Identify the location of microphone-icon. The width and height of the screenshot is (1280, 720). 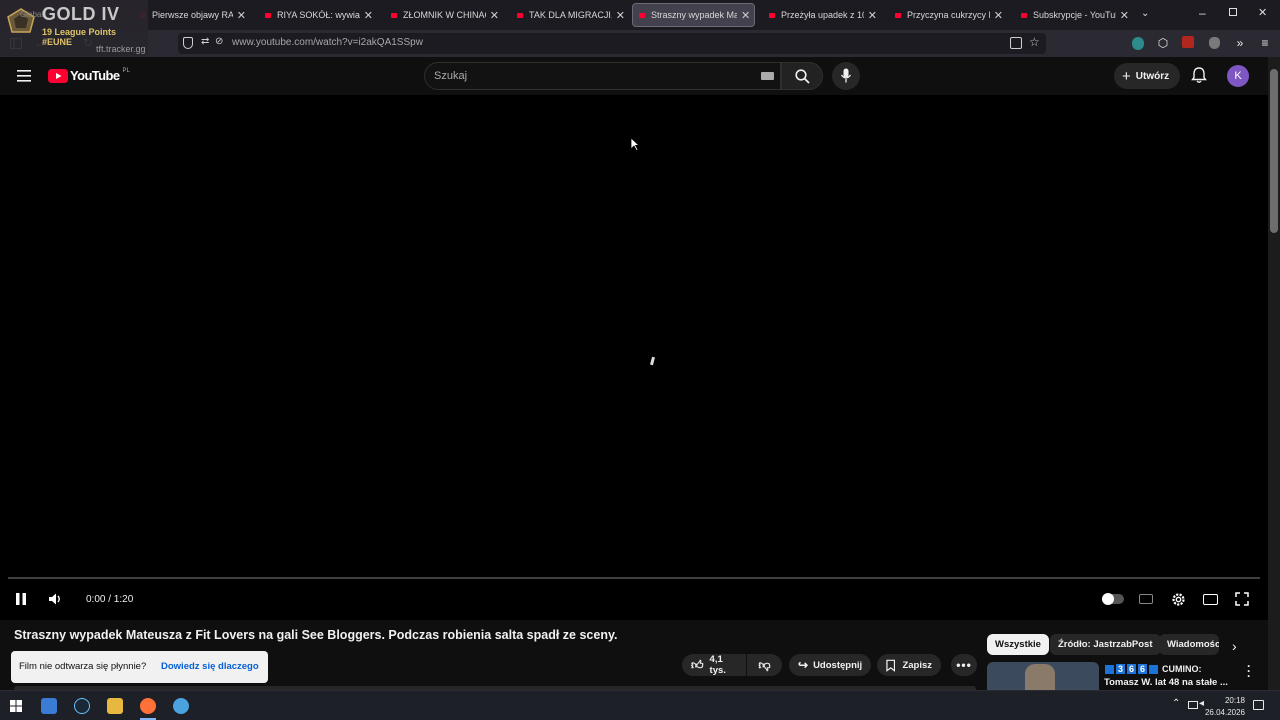
(846, 75).